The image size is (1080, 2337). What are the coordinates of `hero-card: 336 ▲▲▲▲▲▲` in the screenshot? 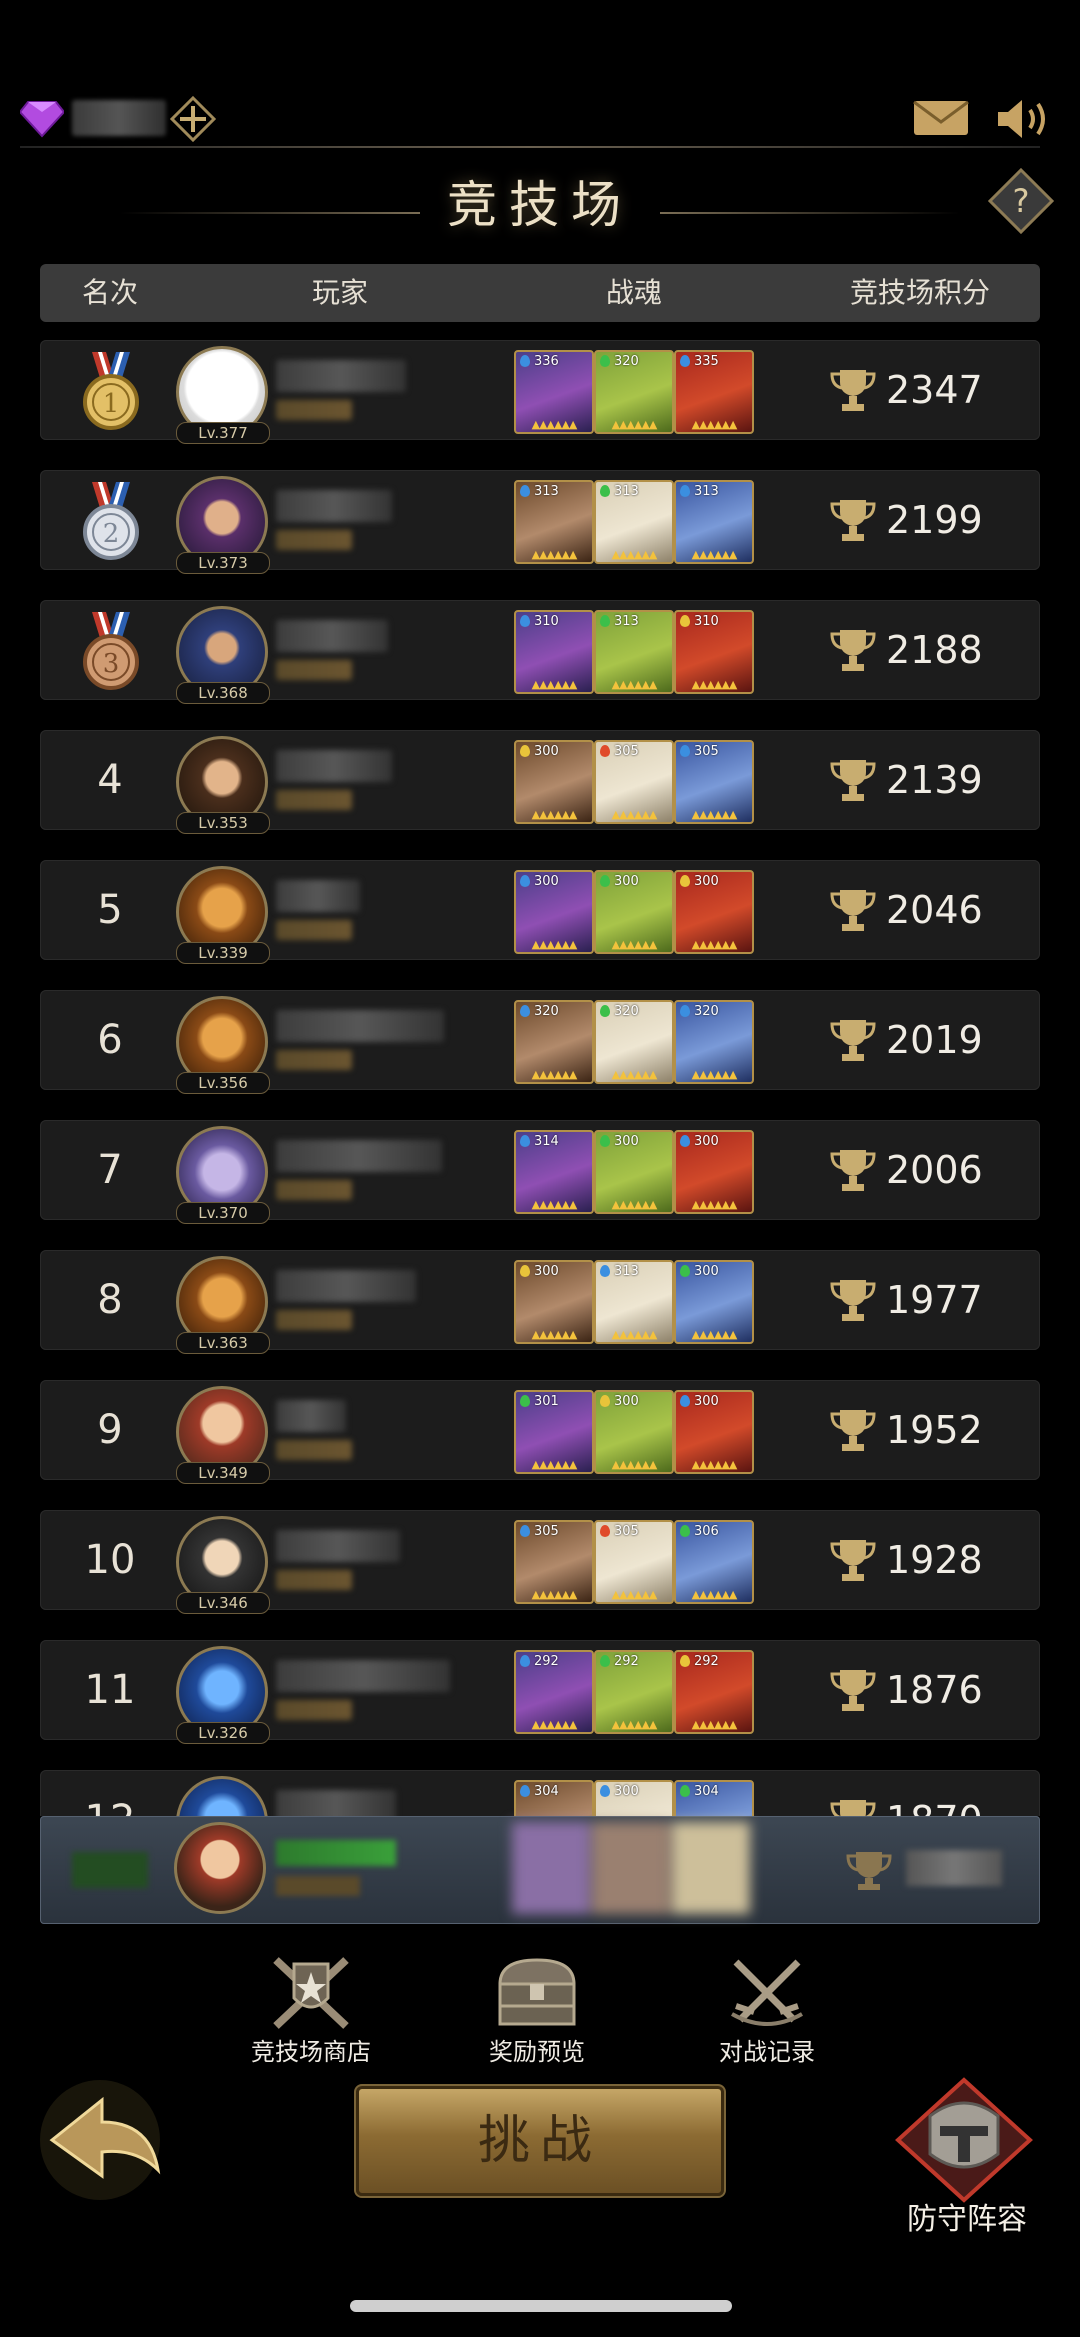 It's located at (554, 392).